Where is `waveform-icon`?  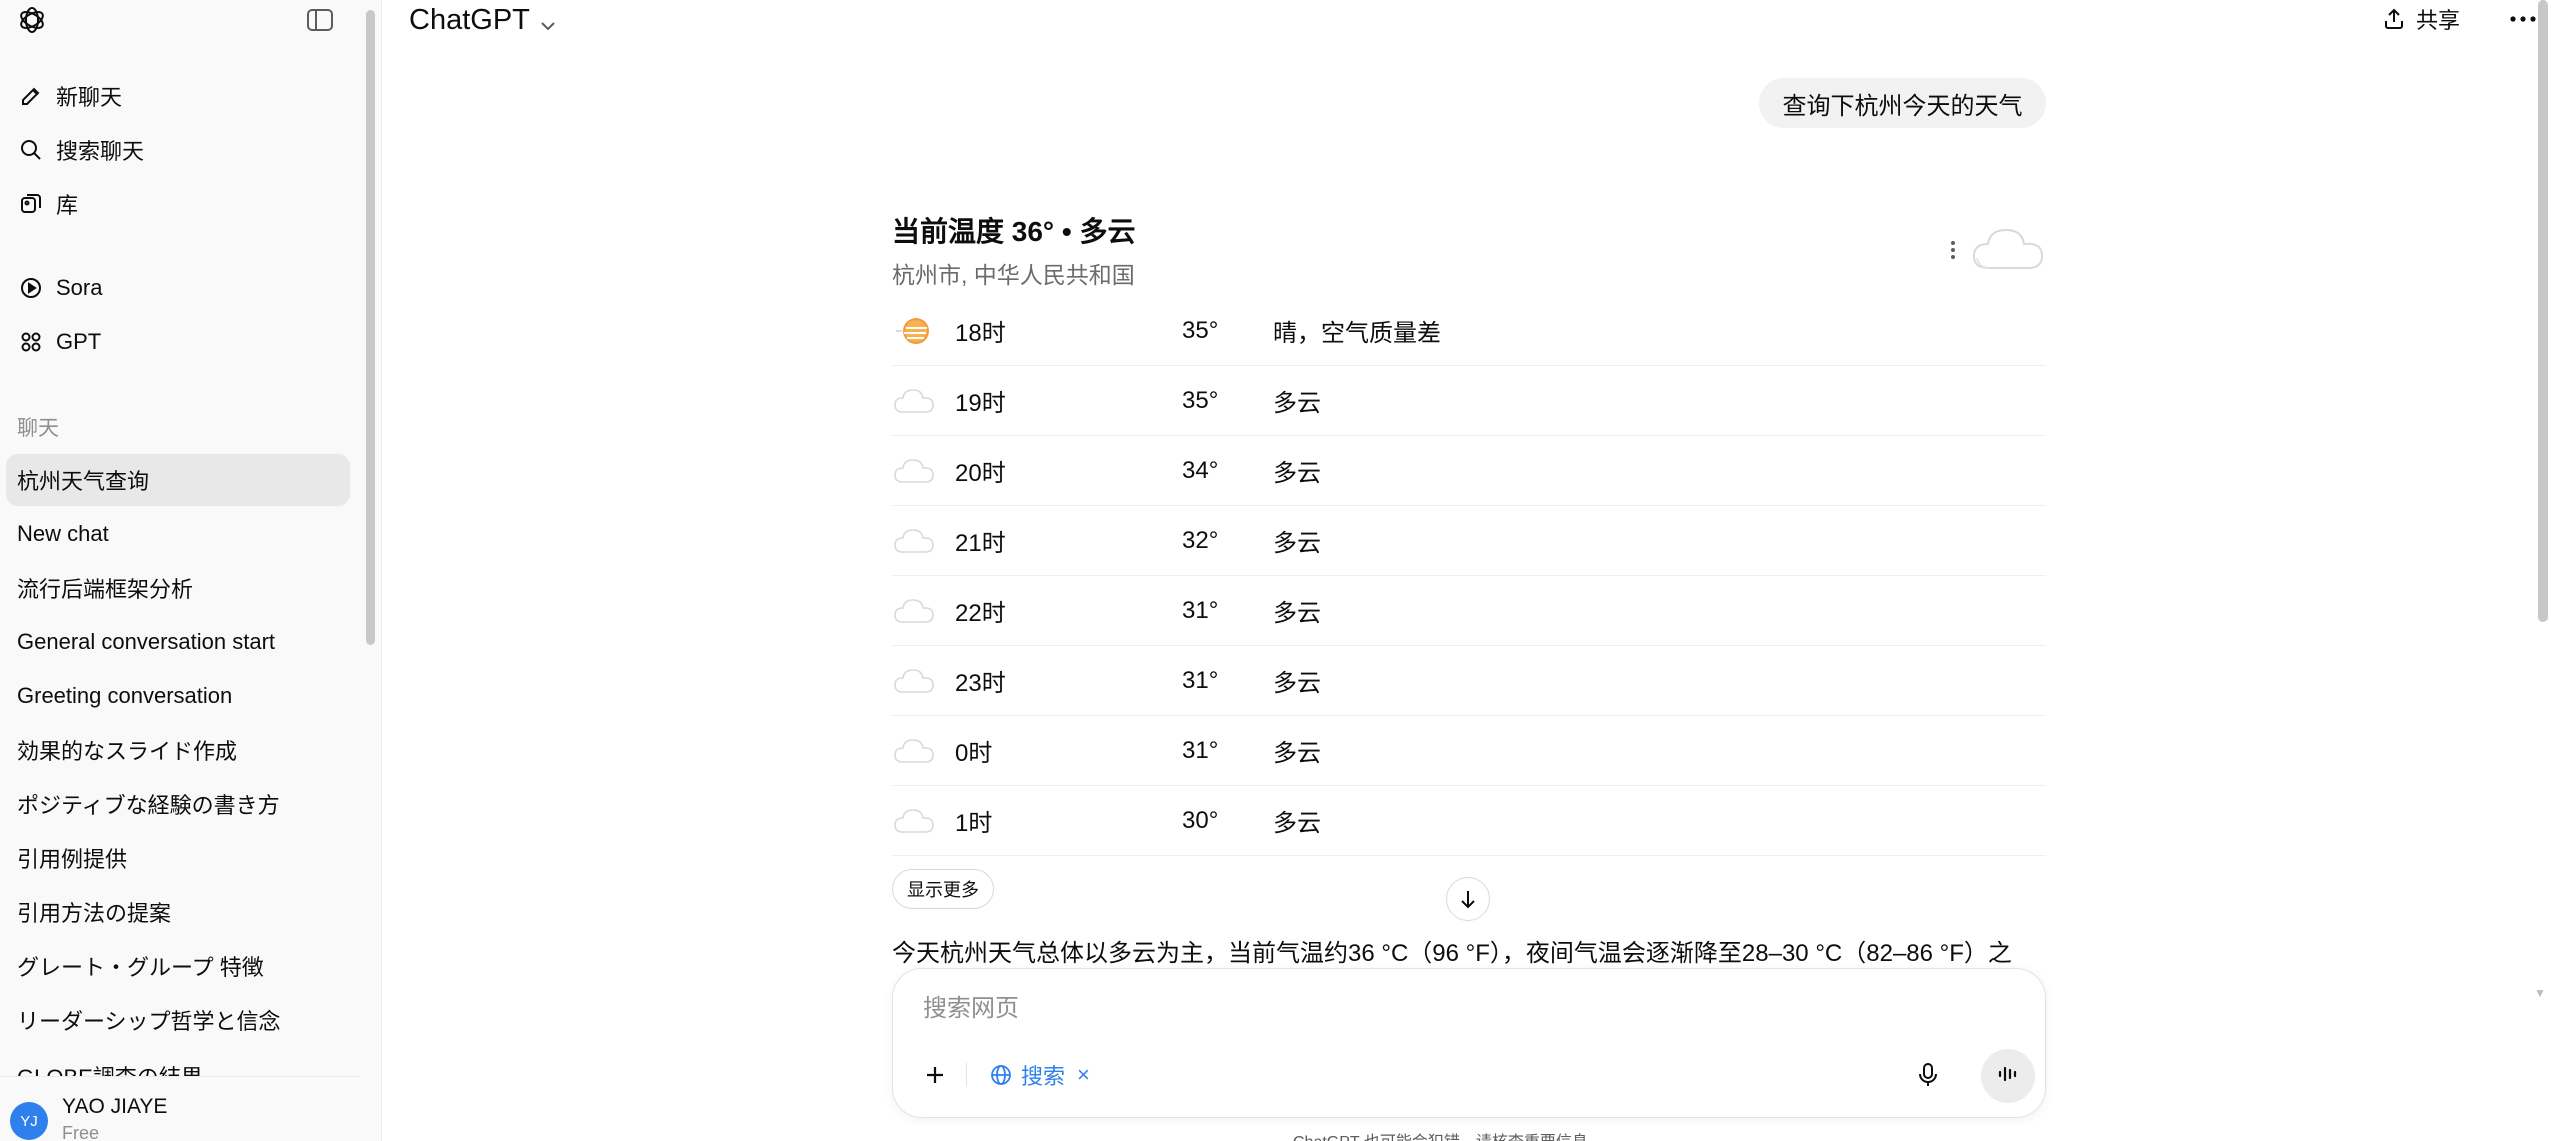
waveform-icon is located at coordinates (2008, 1076).